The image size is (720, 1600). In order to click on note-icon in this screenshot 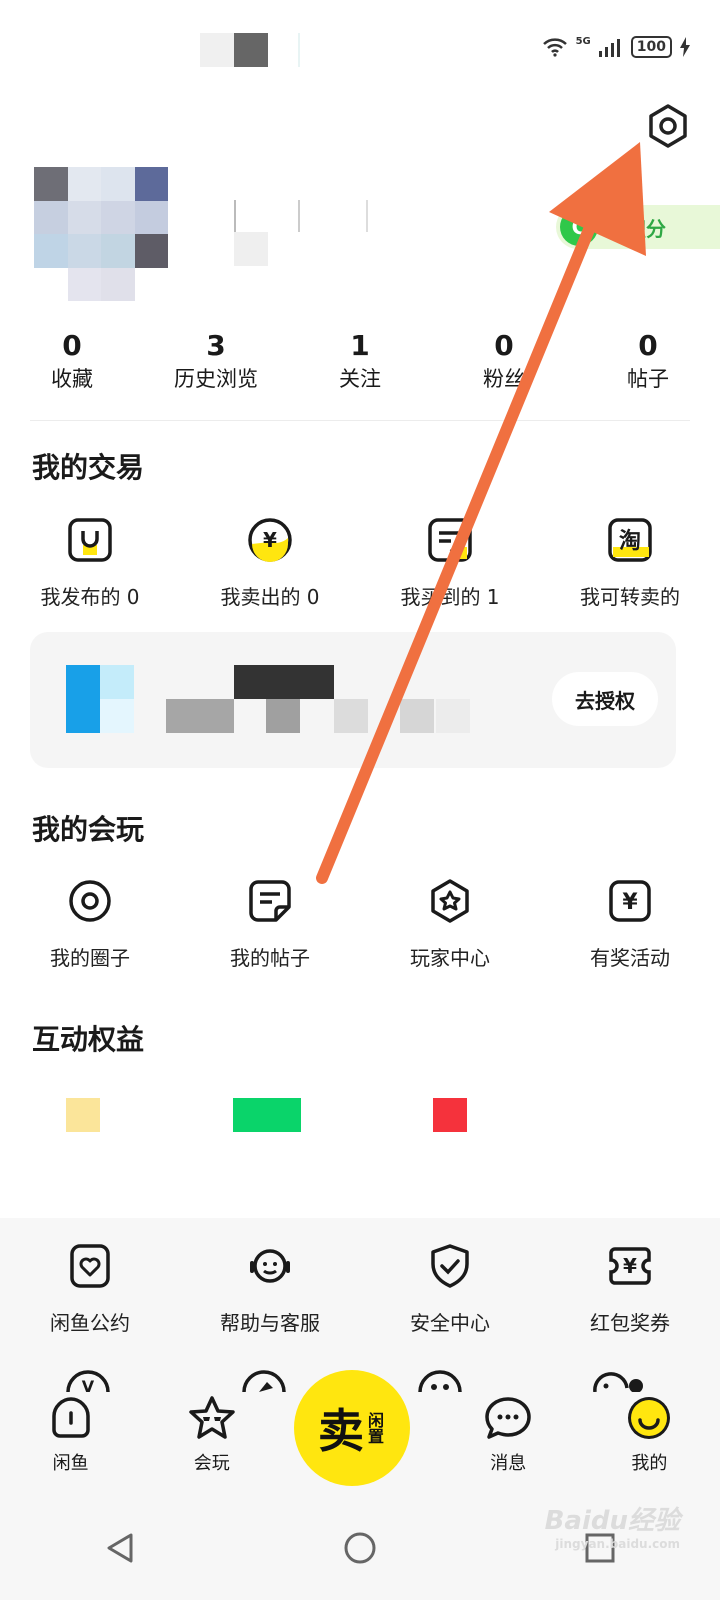, I will do `click(270, 901)`.